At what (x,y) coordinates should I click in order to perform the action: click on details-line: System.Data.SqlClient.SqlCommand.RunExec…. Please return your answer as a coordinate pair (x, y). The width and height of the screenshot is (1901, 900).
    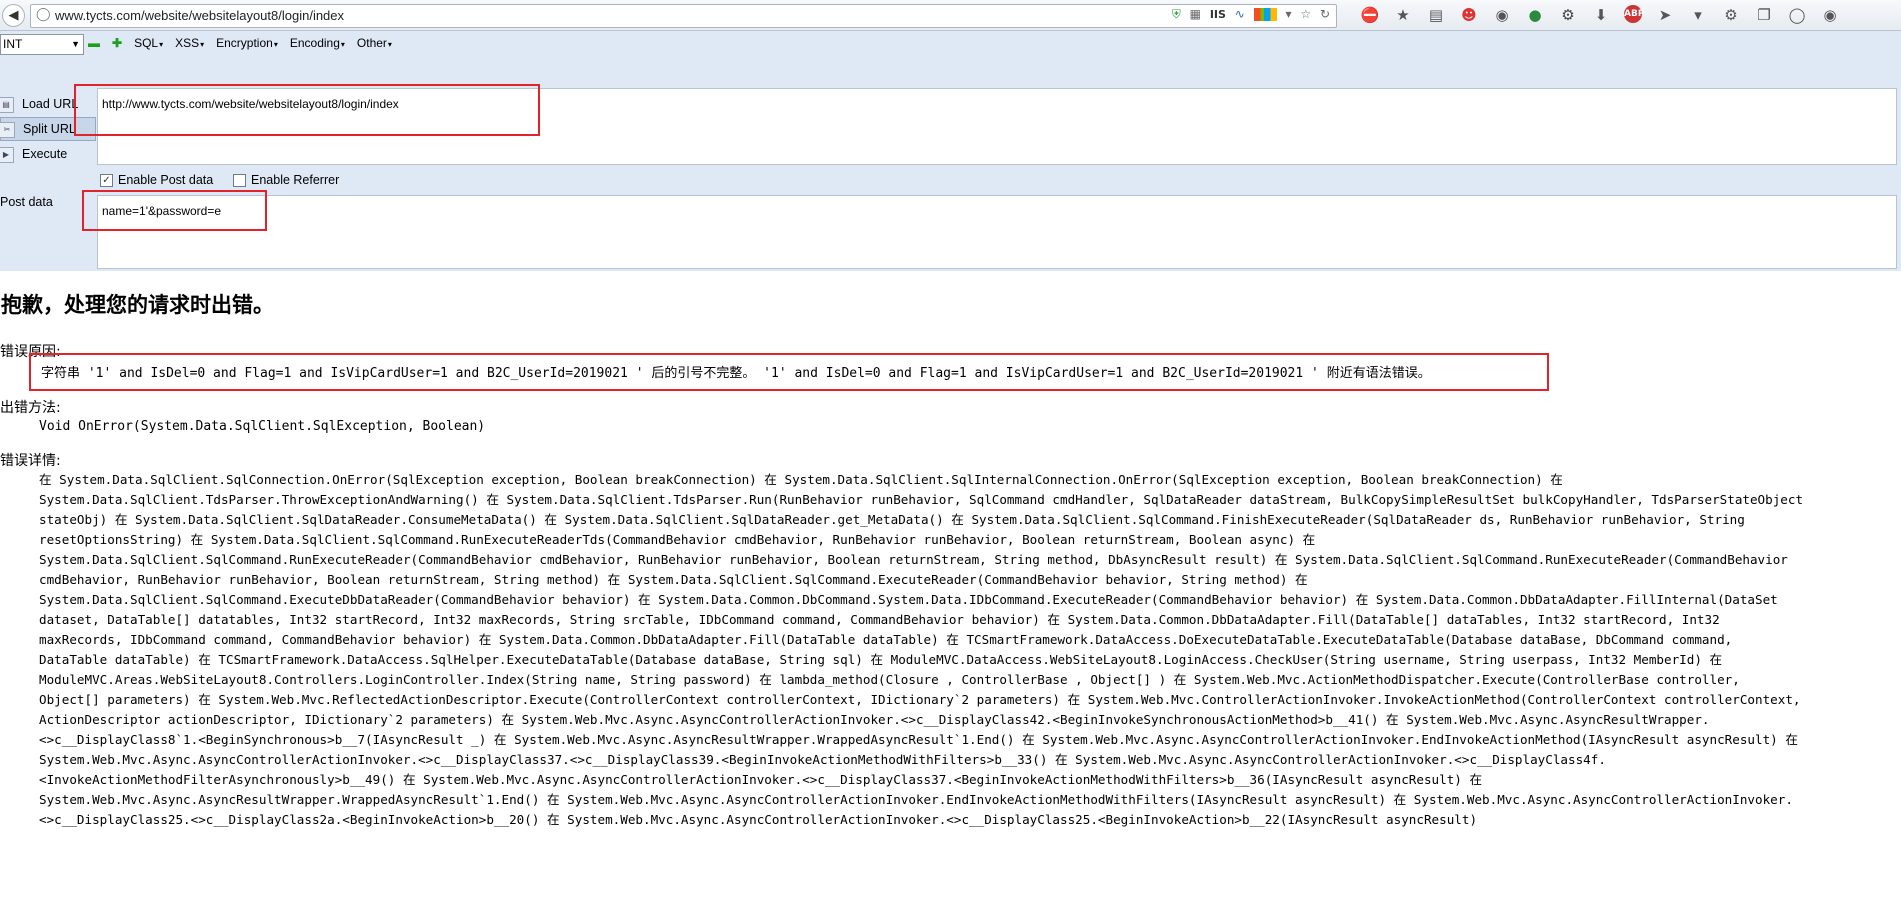
    Looking at the image, I should click on (913, 559).